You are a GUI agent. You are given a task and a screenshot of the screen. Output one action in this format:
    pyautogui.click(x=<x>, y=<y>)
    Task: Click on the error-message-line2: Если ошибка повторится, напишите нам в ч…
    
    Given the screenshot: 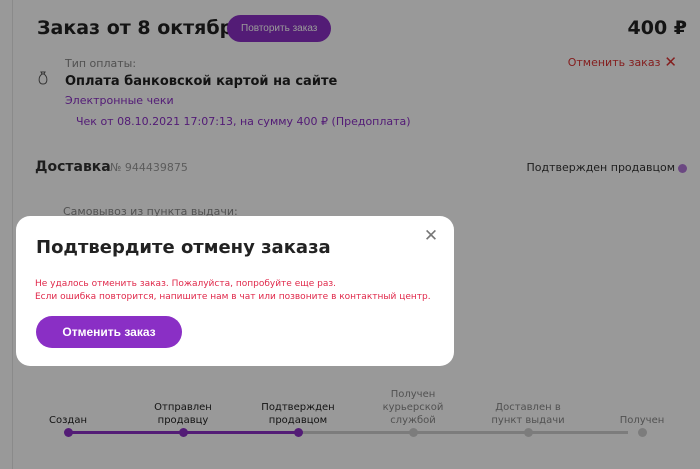 What is the action you would take?
    pyautogui.click(x=233, y=297)
    